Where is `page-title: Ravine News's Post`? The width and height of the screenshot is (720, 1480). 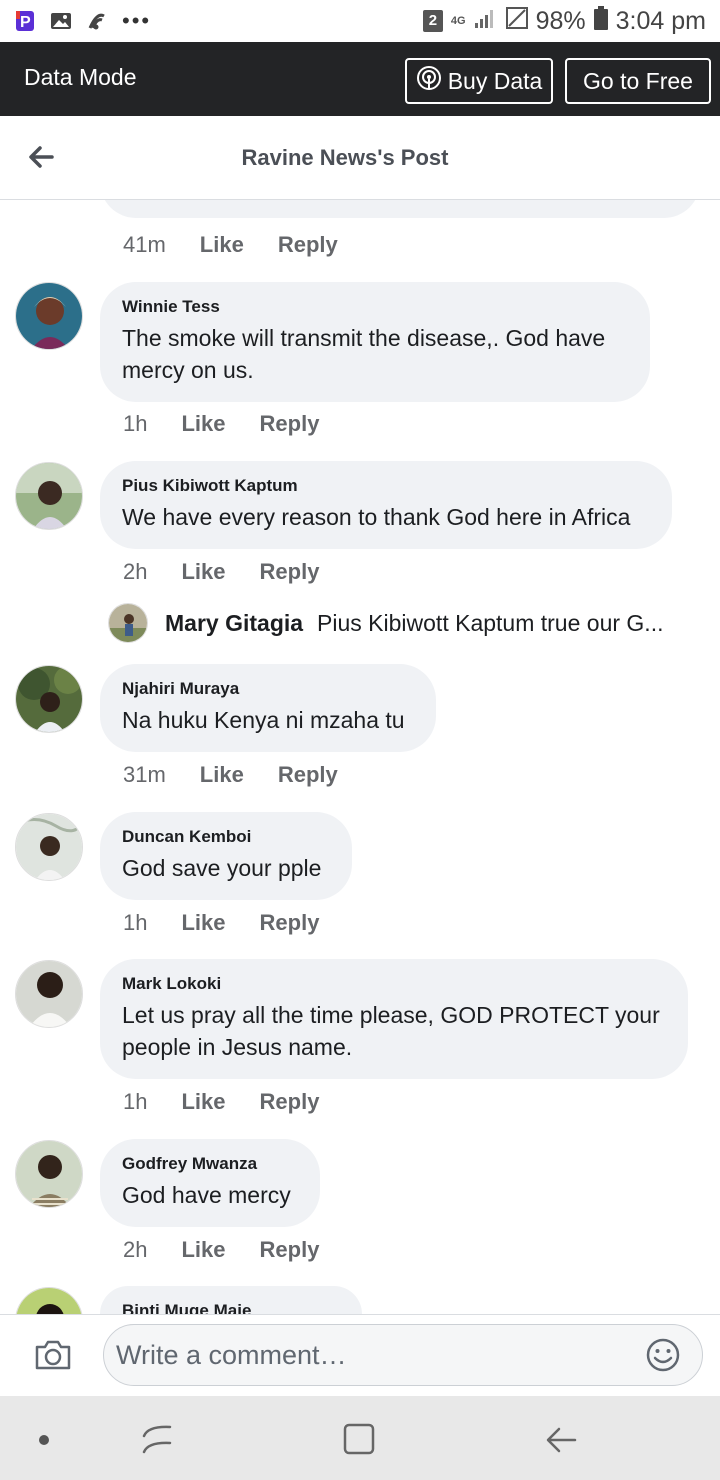
page-title: Ravine News's Post is located at coordinates (345, 157).